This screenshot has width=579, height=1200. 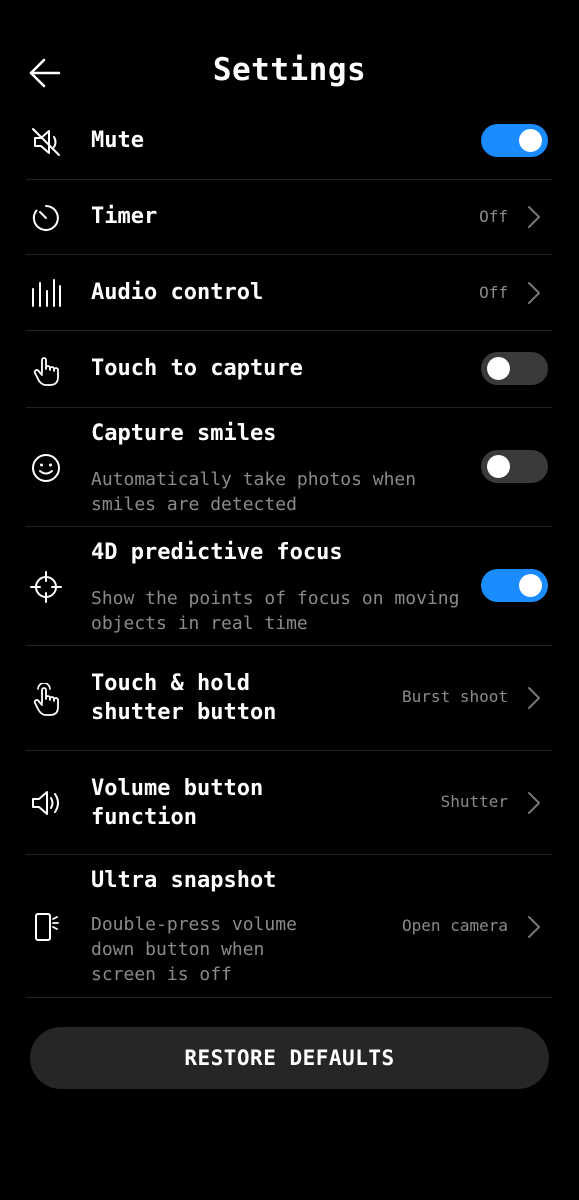 I want to click on phone-flash-icon, so click(x=46, y=927).